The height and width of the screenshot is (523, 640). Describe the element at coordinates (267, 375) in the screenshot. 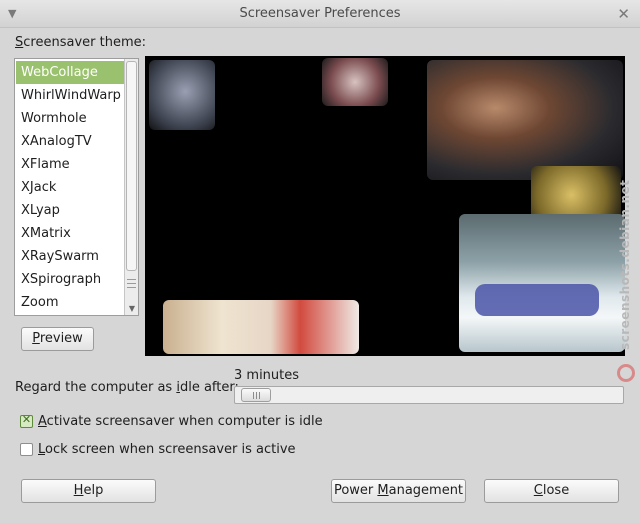

I see `idle-value: 3 minutes` at that location.